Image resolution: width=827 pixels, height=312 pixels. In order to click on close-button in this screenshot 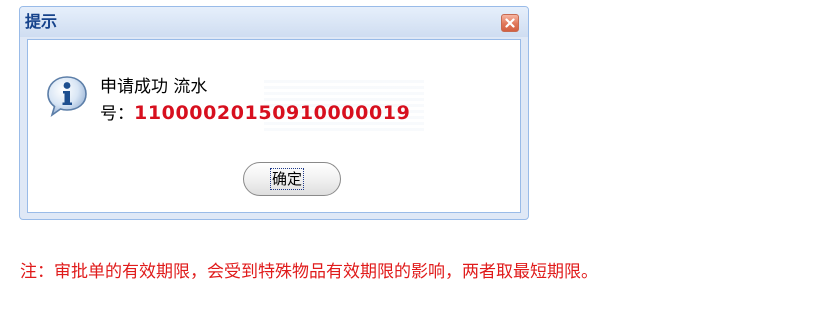, I will do `click(510, 23)`.